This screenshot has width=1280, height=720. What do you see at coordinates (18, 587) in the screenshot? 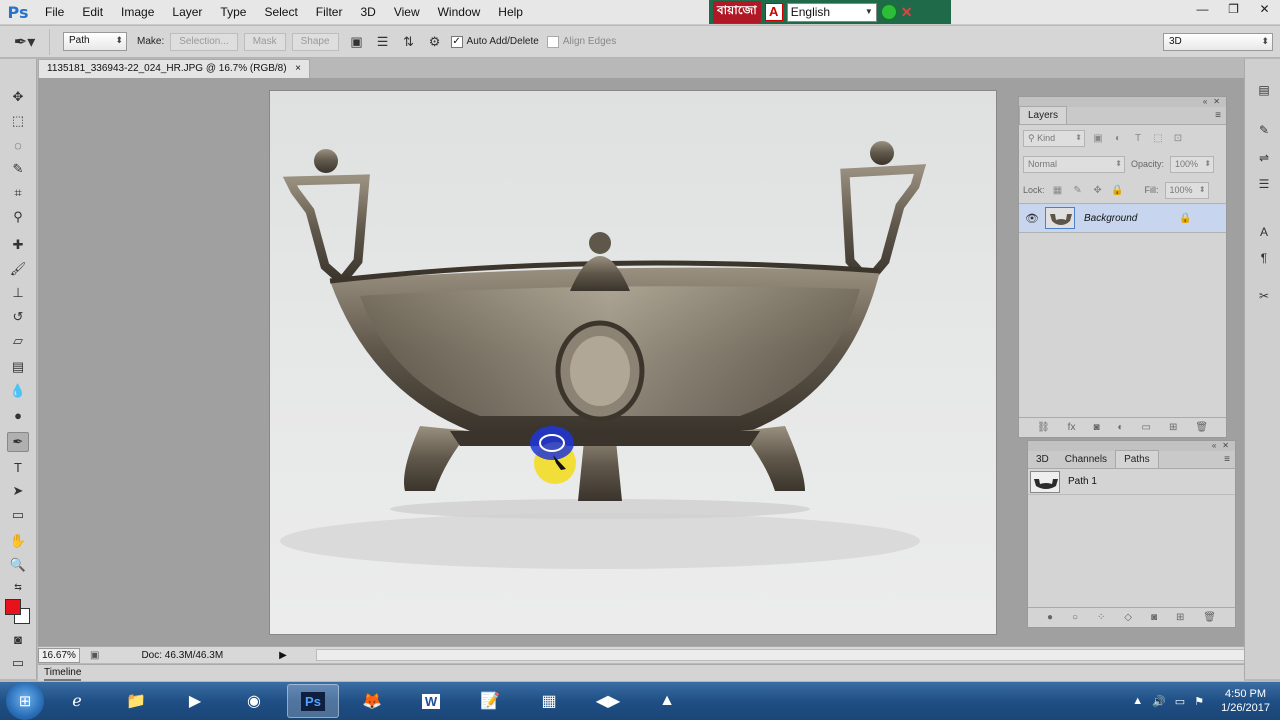
I see `swap-colors-icon: ⇆` at bounding box center [18, 587].